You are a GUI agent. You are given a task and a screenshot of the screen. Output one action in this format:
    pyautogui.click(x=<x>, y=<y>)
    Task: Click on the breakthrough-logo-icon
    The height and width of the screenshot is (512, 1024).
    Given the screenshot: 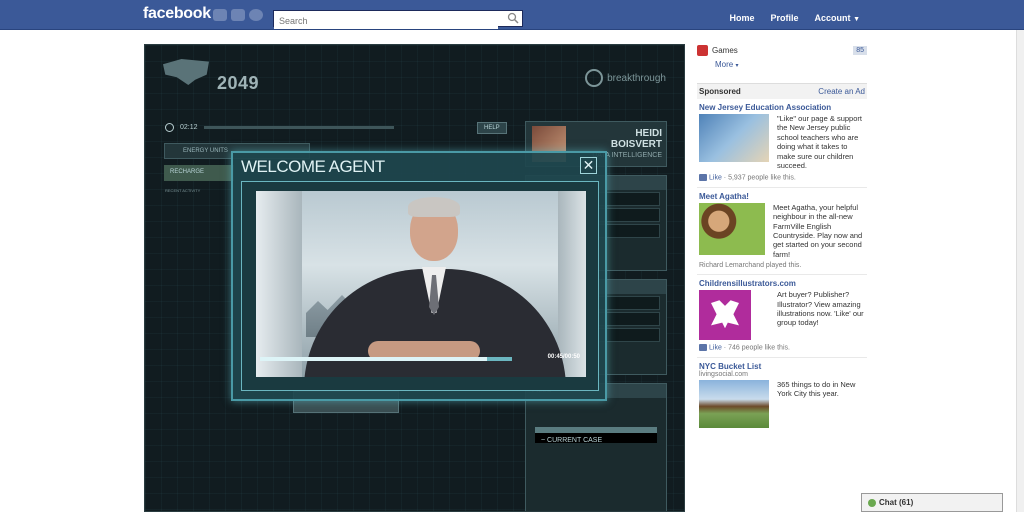 What is the action you would take?
    pyautogui.click(x=594, y=78)
    